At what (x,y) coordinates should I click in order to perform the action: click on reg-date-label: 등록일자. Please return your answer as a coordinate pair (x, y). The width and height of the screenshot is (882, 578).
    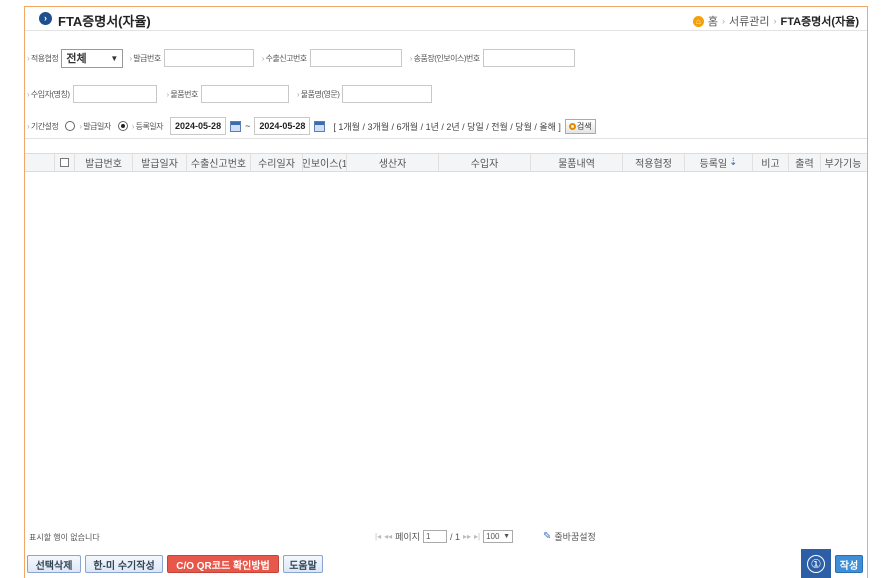
    Looking at the image, I should click on (148, 126).